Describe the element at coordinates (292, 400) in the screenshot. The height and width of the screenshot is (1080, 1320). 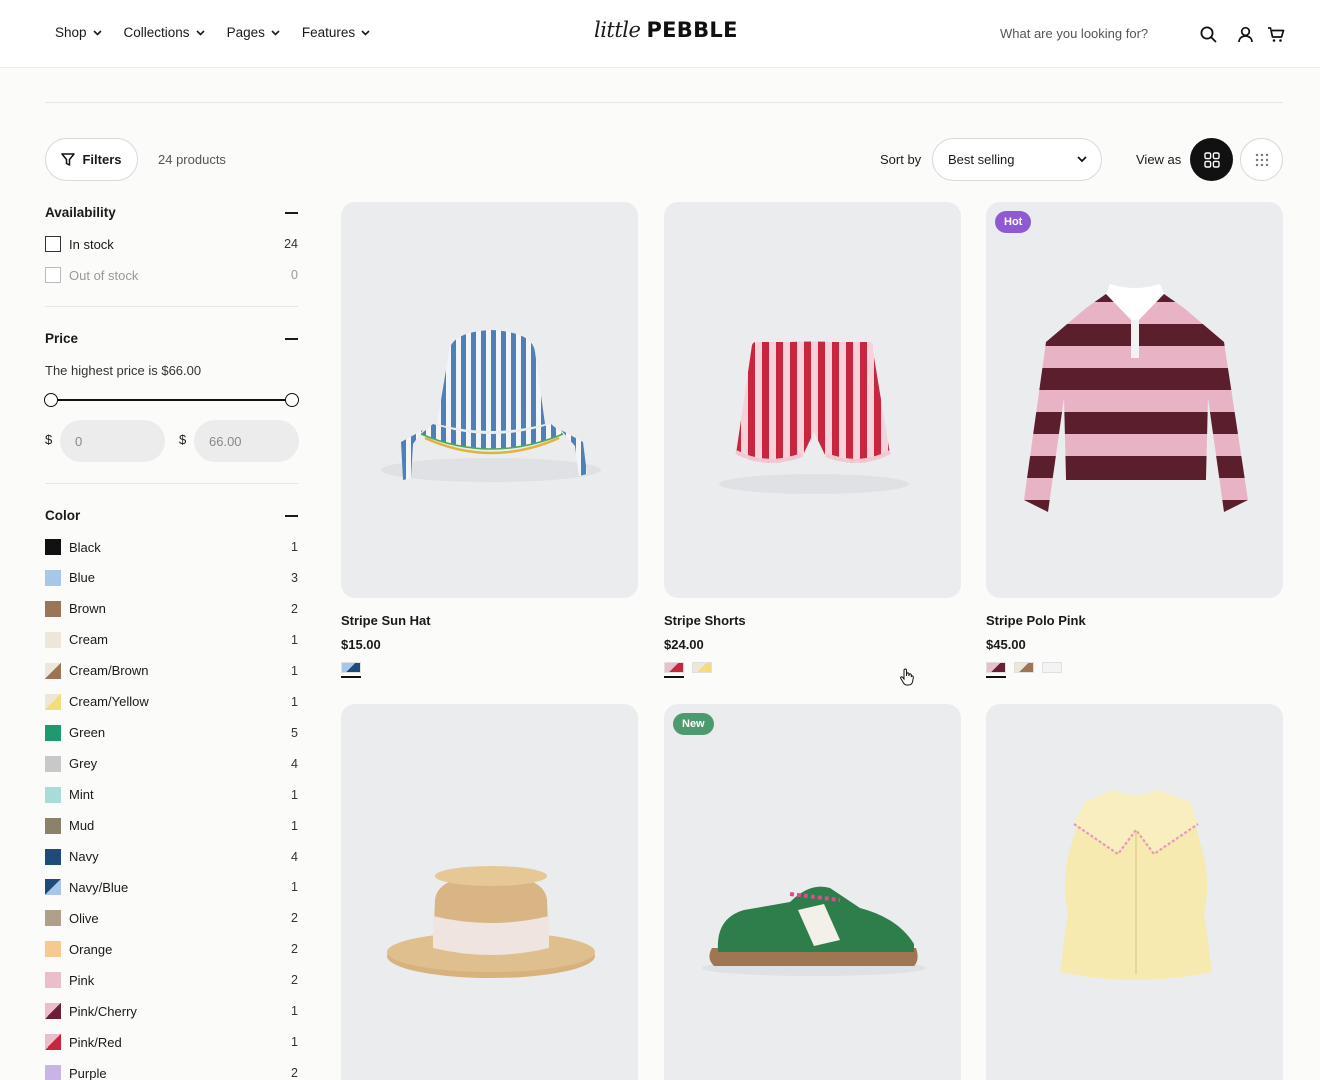
I see `price-slider-max-handle` at that location.